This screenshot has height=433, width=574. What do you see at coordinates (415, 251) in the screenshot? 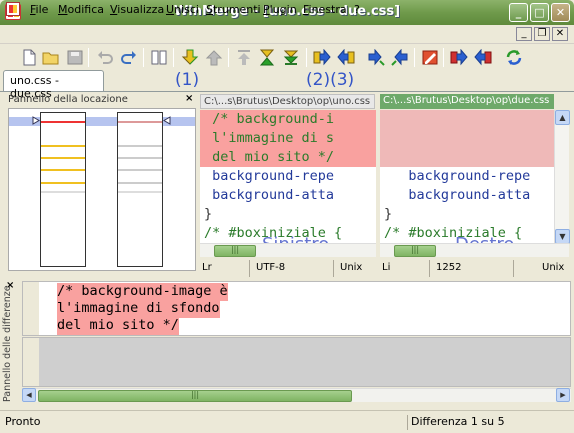
I see `right-hscroll-thumb` at bounding box center [415, 251].